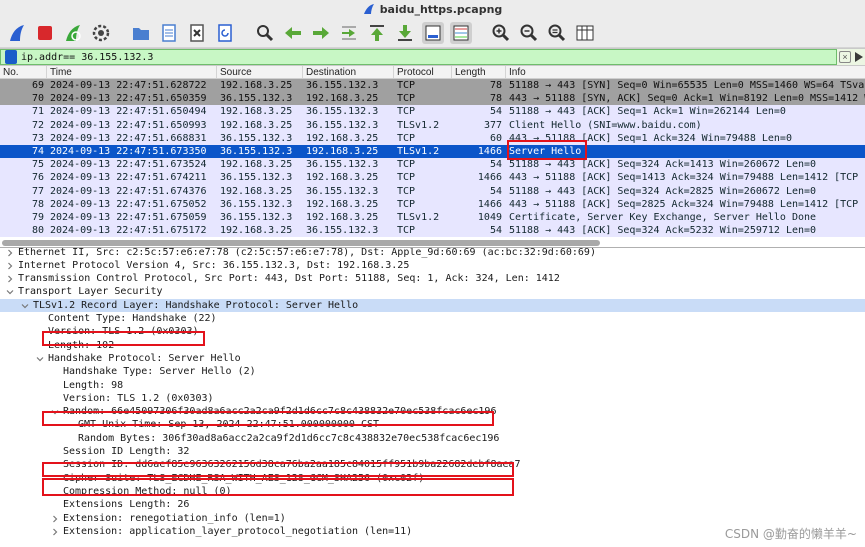  Describe the element at coordinates (342, 204) in the screenshot. I see `packet-cell-dst: 192.168.3.25` at that location.